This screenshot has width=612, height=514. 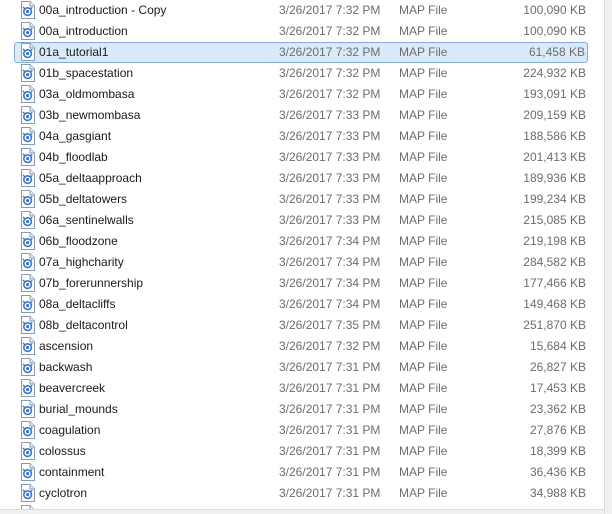 I want to click on file-size: 215,085 KB, so click(x=554, y=220).